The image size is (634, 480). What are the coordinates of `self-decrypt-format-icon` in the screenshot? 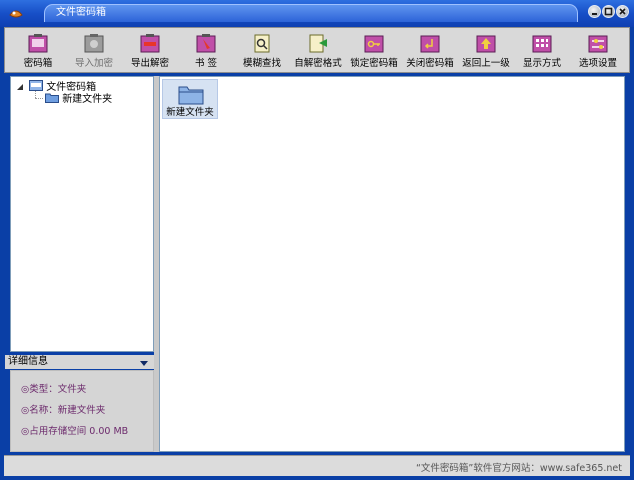 It's located at (318, 43).